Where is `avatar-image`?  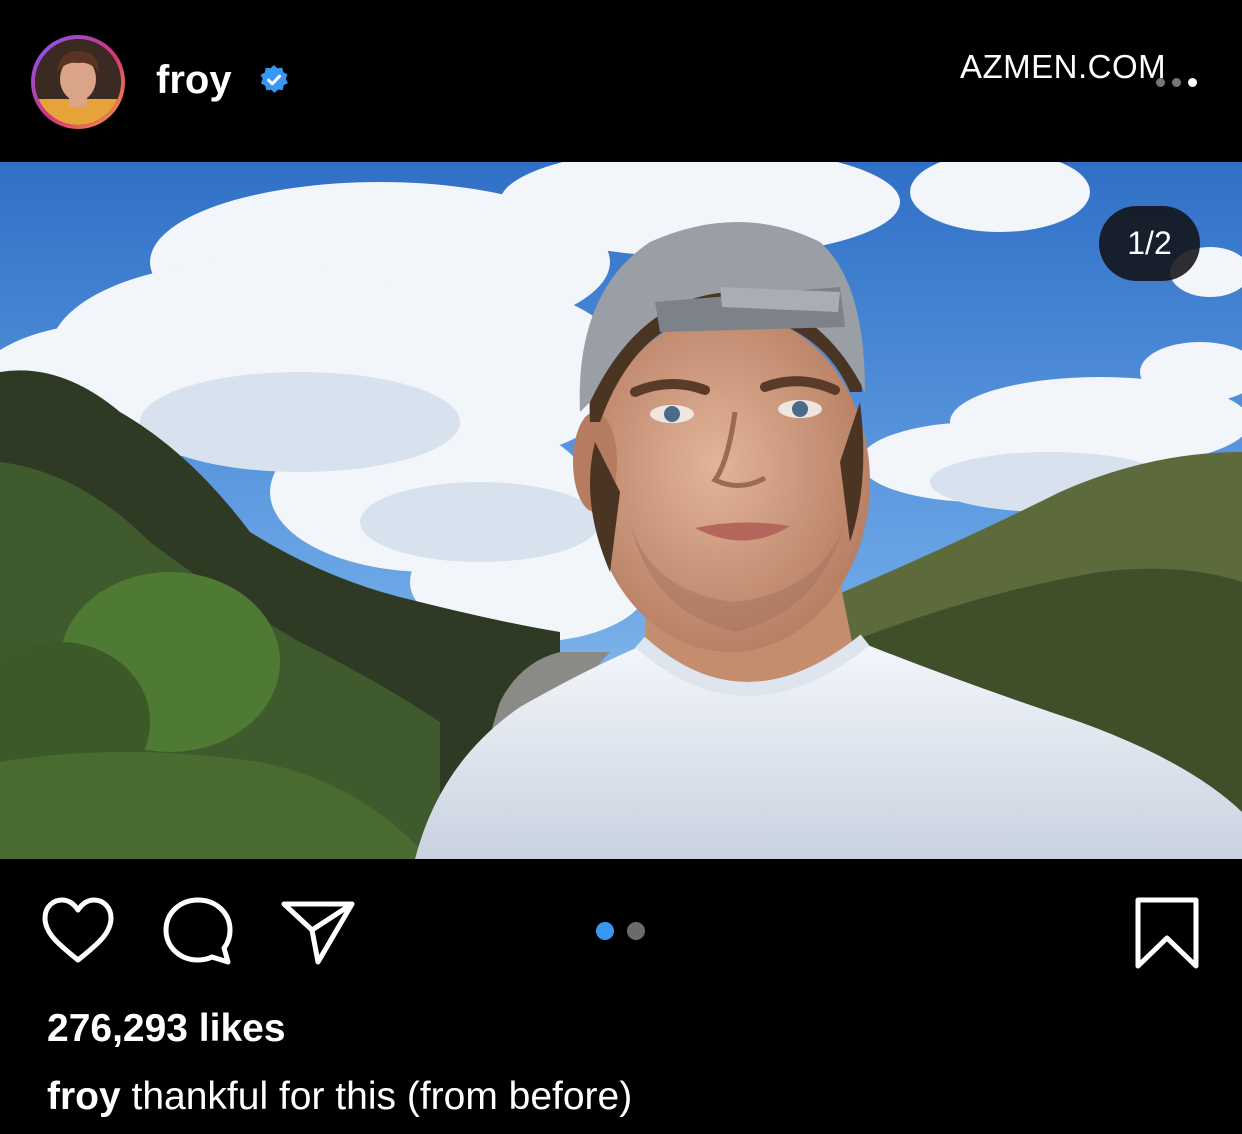 avatar-image is located at coordinates (78, 82).